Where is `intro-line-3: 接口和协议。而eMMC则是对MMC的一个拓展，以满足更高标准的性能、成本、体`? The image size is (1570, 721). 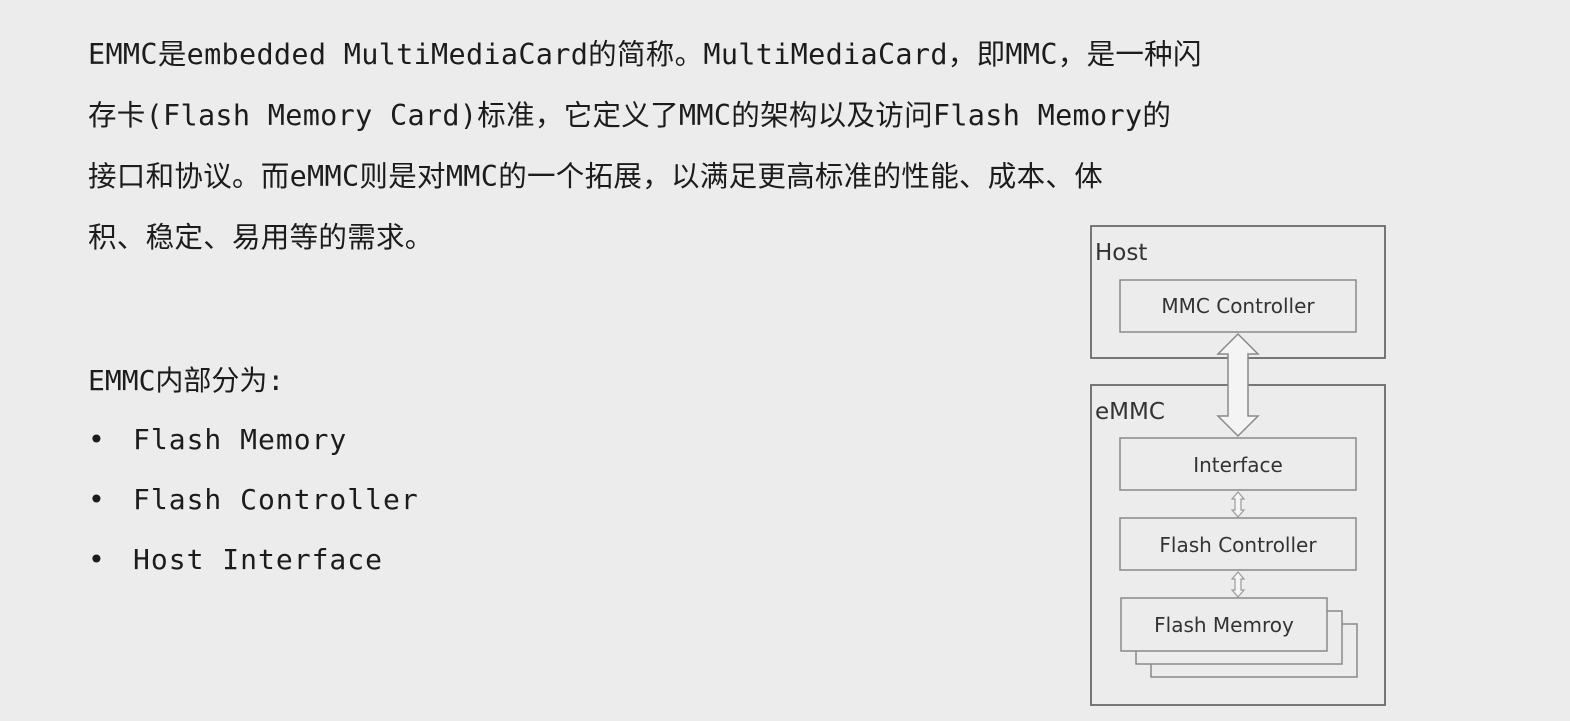 intro-line-3: 接口和协议。而eMMC则是对MMC的一个拓展，以满足更高标准的性能、成本、体 is located at coordinates (596, 176).